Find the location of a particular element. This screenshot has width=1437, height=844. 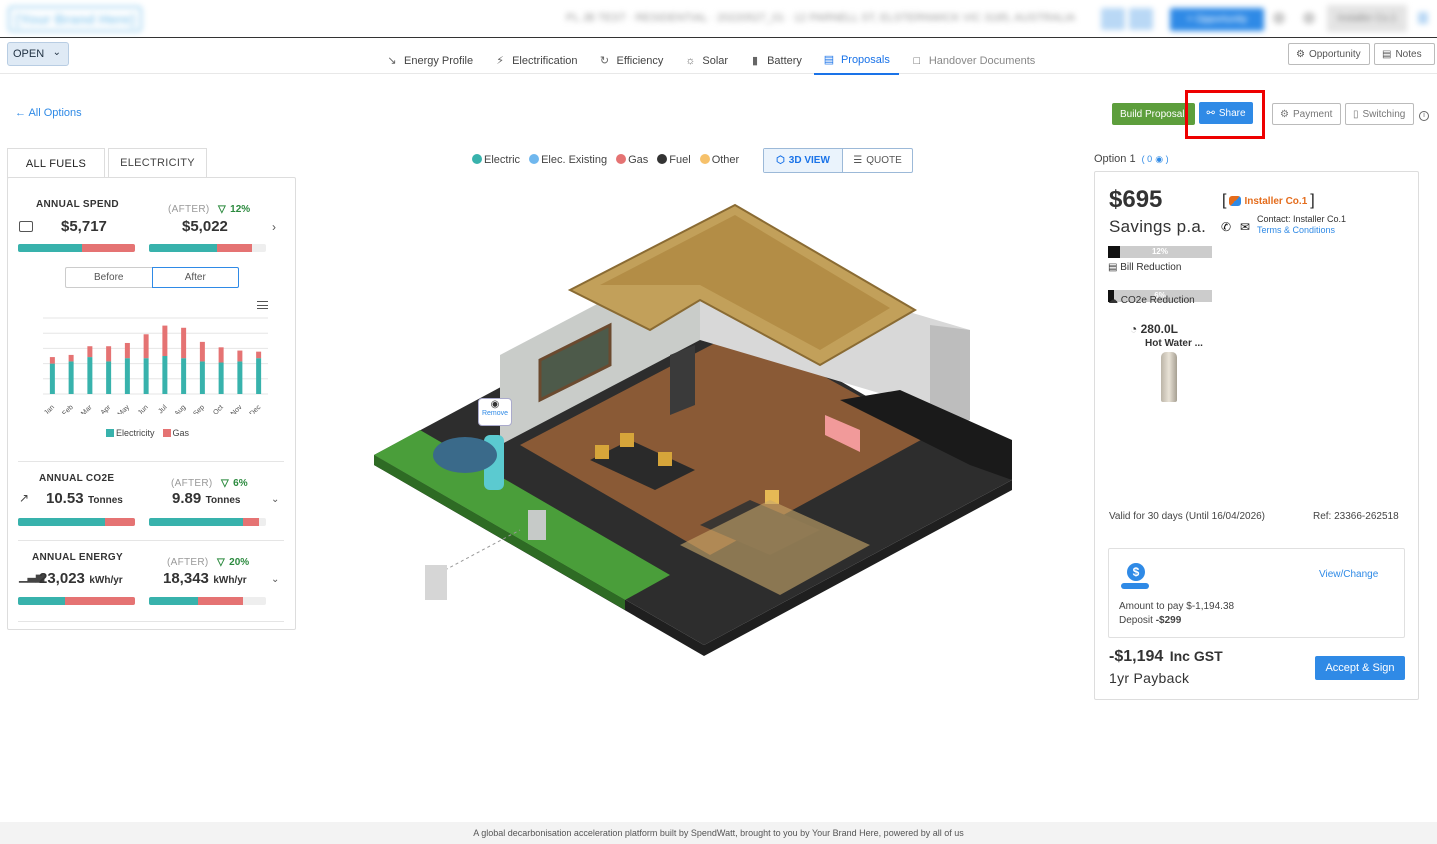

spa-pool is located at coordinates (465, 455).